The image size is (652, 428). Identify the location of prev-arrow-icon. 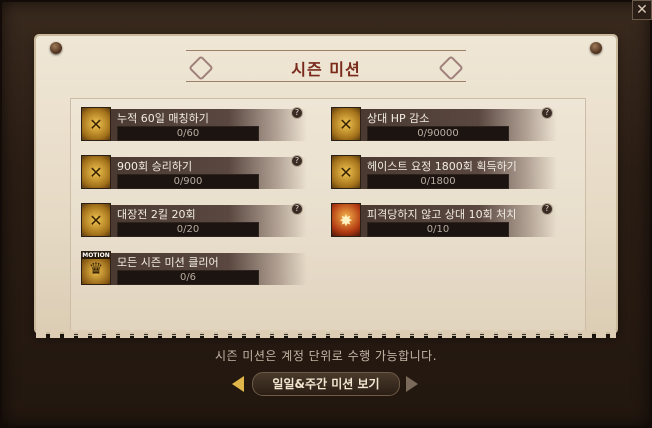
(238, 384).